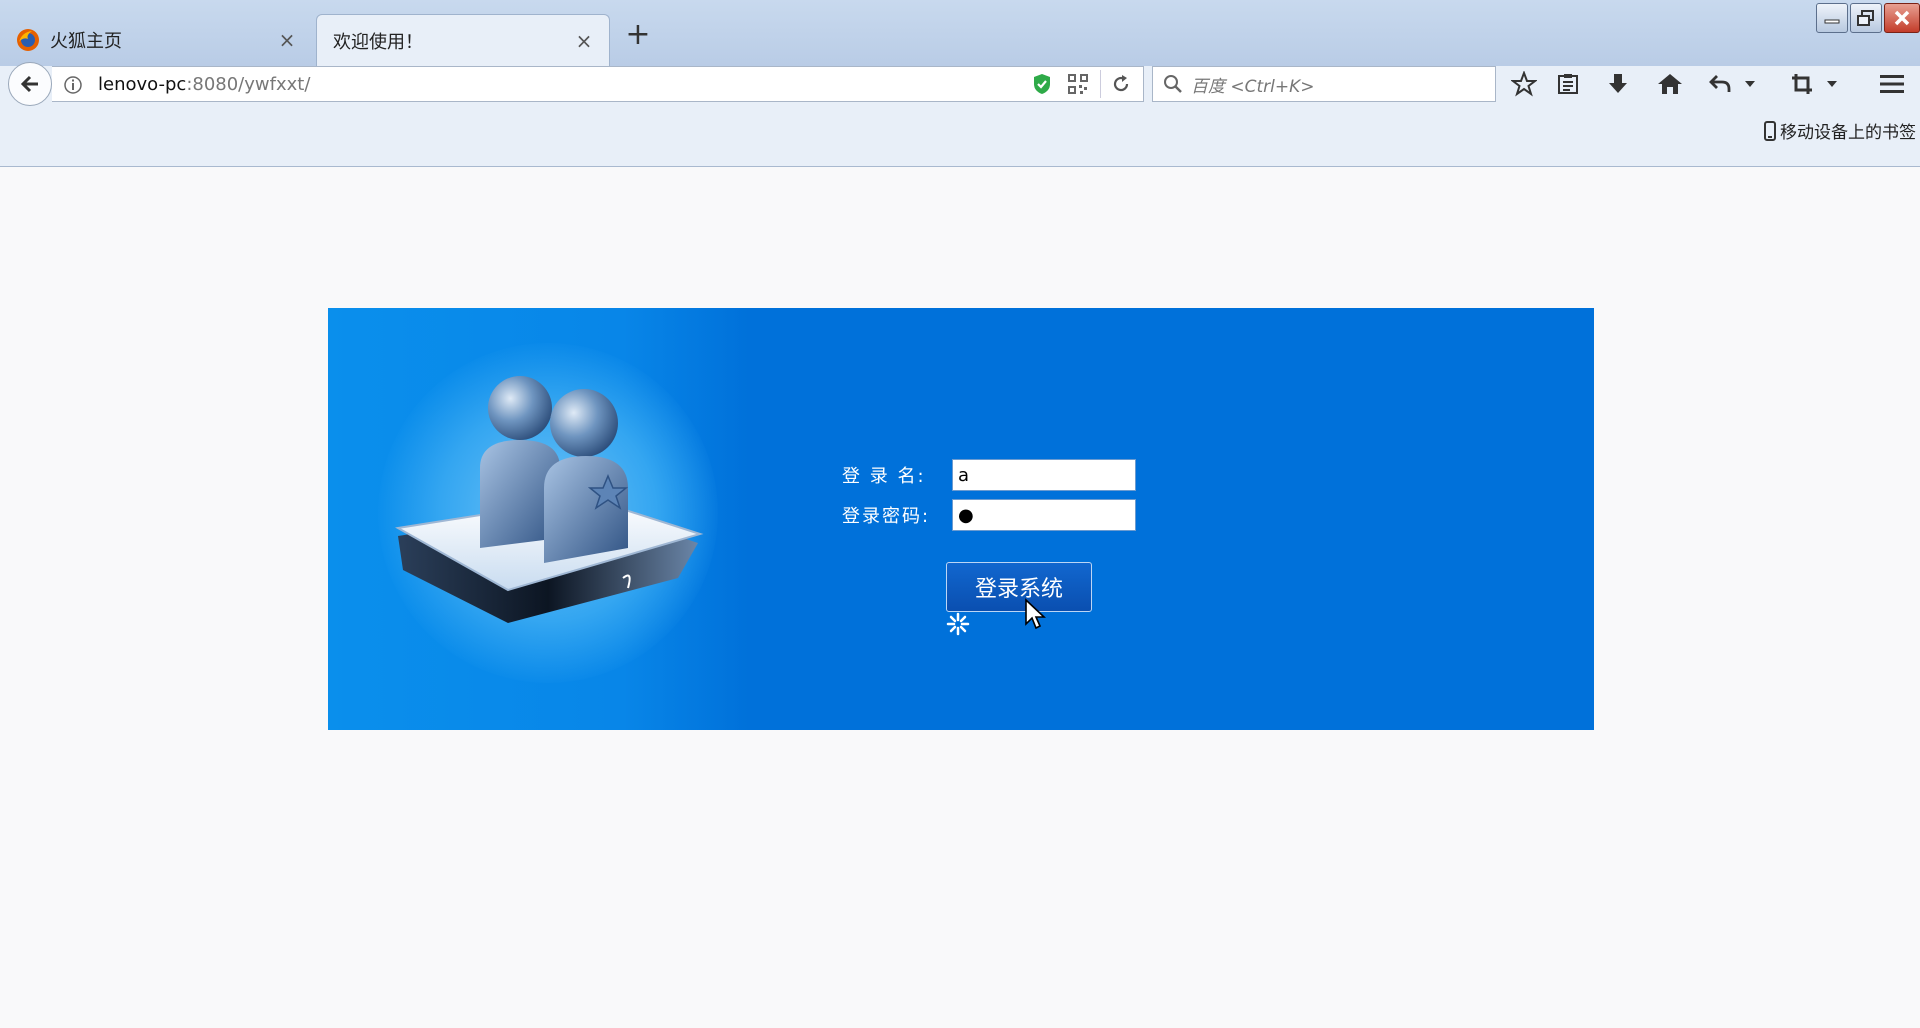 The width and height of the screenshot is (1920, 1028). What do you see at coordinates (1035, 614) in the screenshot?
I see `mouse-cursor-icon` at bounding box center [1035, 614].